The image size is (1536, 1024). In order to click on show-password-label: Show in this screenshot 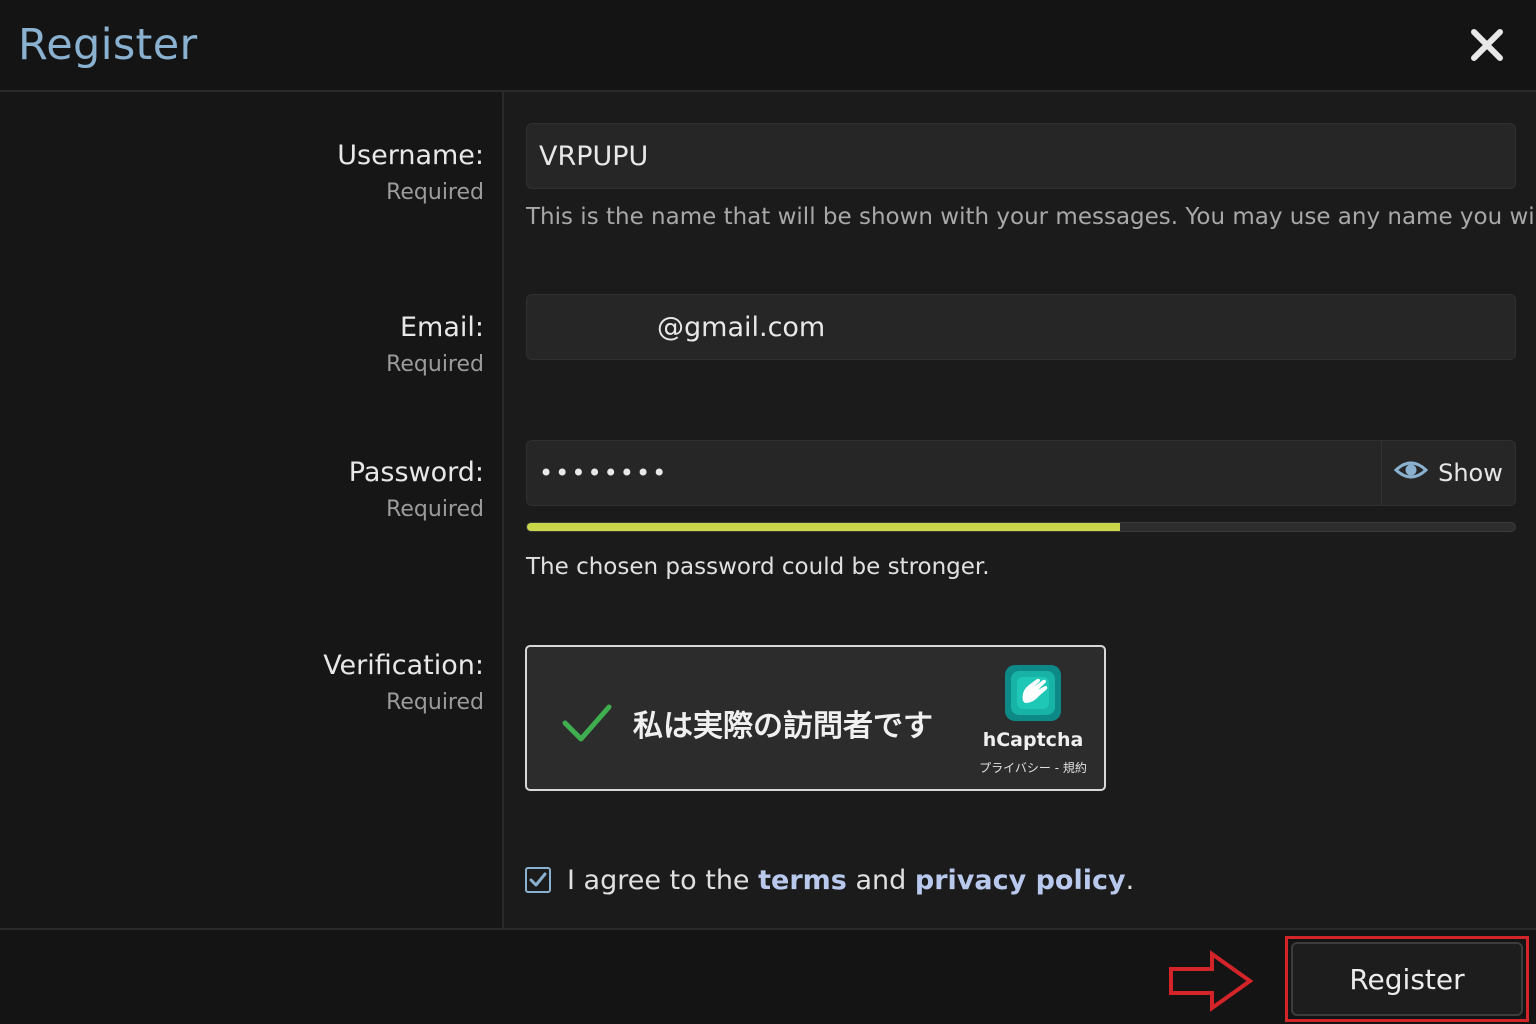, I will do `click(1470, 473)`.